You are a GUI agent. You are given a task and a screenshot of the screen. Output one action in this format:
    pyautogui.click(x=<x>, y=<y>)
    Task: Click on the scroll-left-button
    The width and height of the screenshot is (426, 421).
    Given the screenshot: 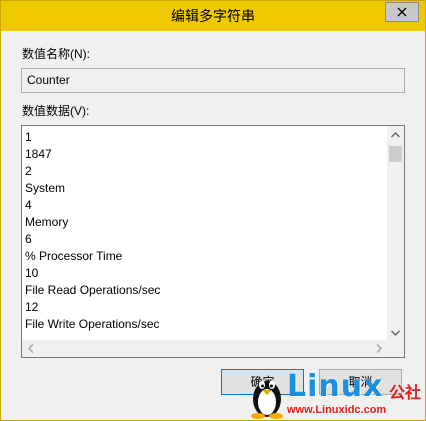 What is the action you would take?
    pyautogui.click(x=30, y=348)
    